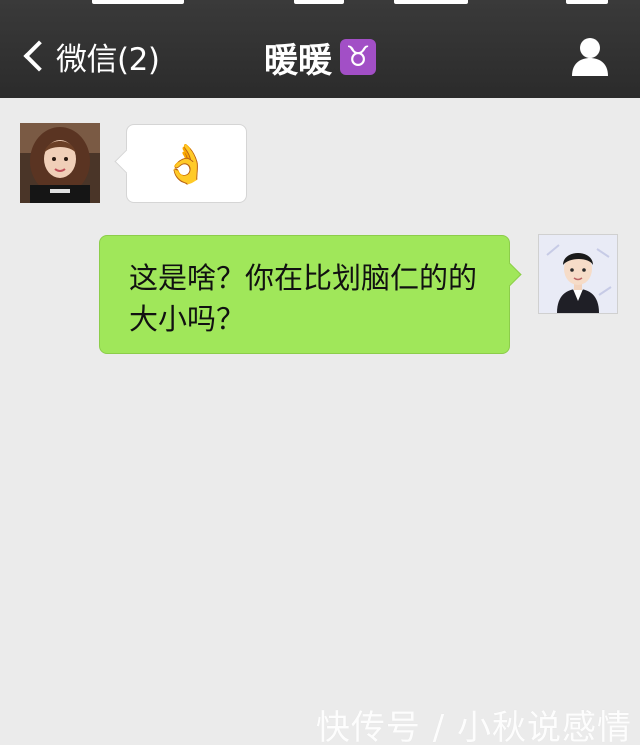 This screenshot has width=640, height=745. What do you see at coordinates (320, 4) in the screenshot?
I see `status-bar` at bounding box center [320, 4].